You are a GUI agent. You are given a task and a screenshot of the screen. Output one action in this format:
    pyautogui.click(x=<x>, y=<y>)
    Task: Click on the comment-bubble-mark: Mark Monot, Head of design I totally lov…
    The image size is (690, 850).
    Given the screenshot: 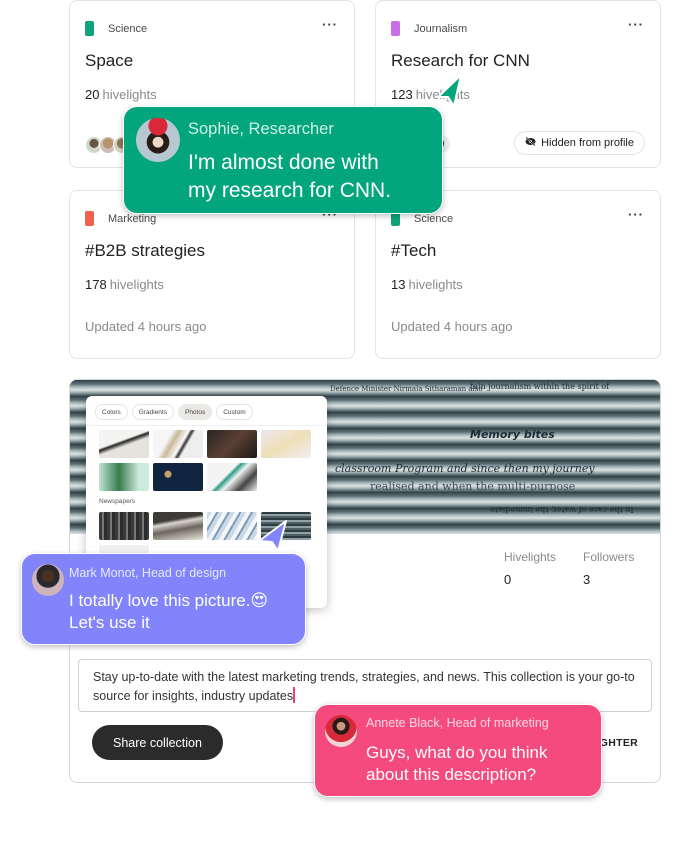 What is the action you would take?
    pyautogui.click(x=163, y=599)
    